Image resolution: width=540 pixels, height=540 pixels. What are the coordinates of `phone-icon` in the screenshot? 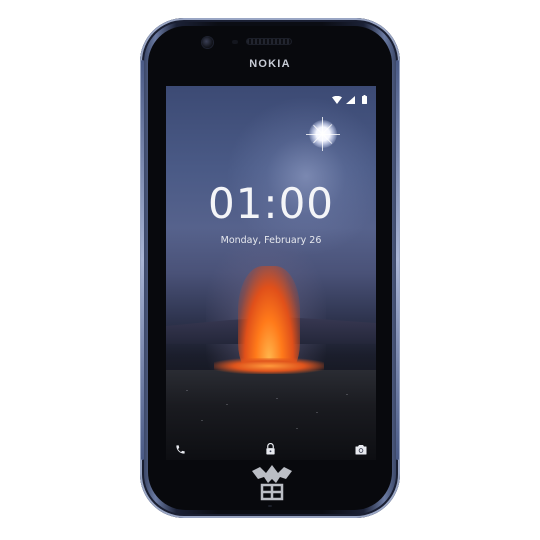 It's located at (180, 449).